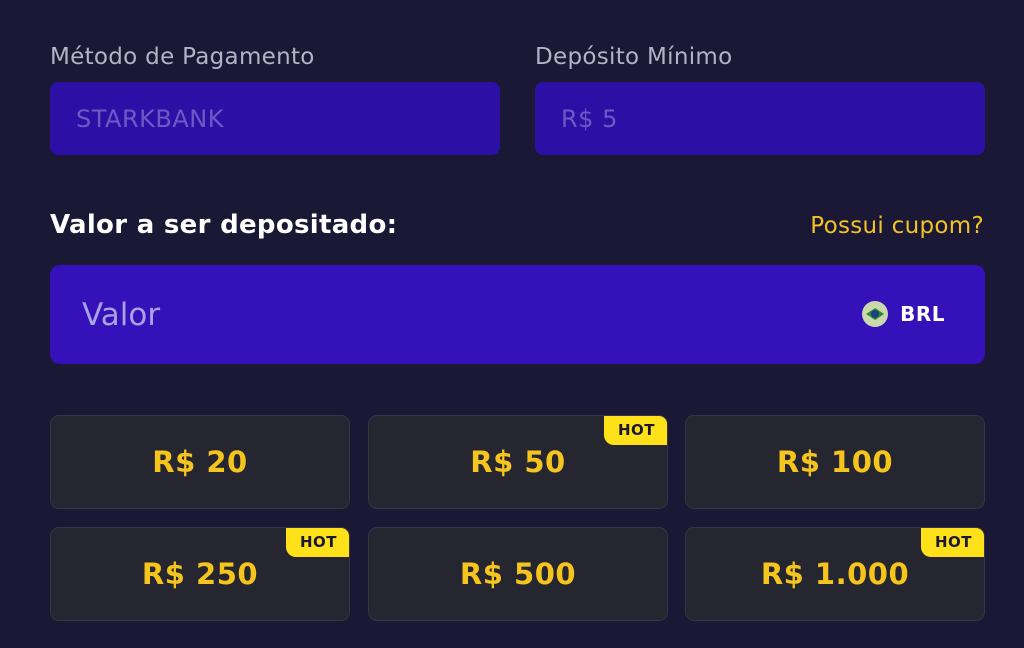 This screenshot has height=648, width=1024. Describe the element at coordinates (634, 57) in the screenshot. I see `minimum-deposit-label: Depósito Mínimo` at that location.